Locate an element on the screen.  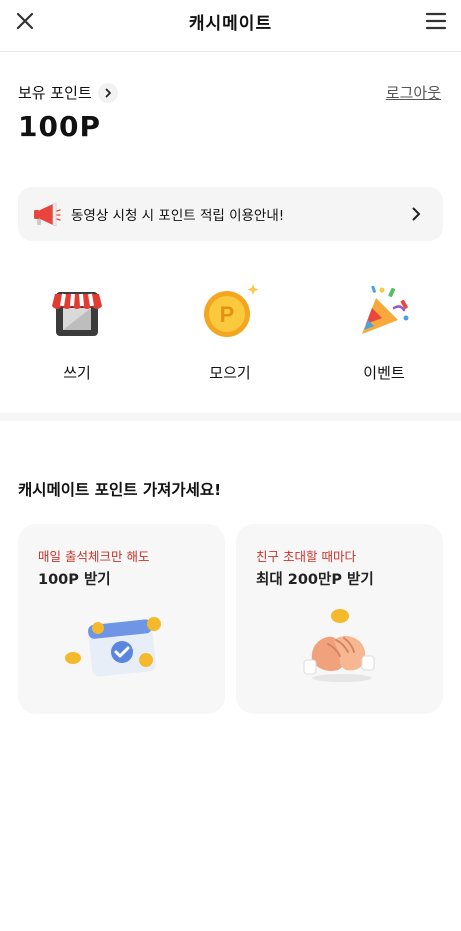
quick-menu-collect: P 모으기 is located at coordinates (230, 332).